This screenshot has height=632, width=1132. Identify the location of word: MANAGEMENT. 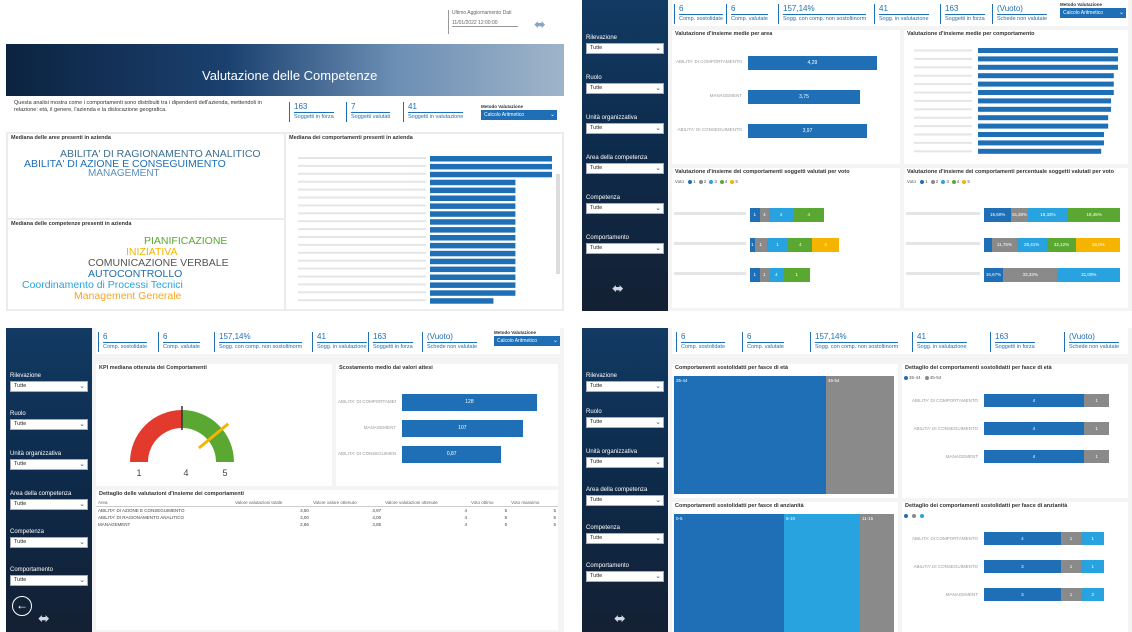
(124, 173).